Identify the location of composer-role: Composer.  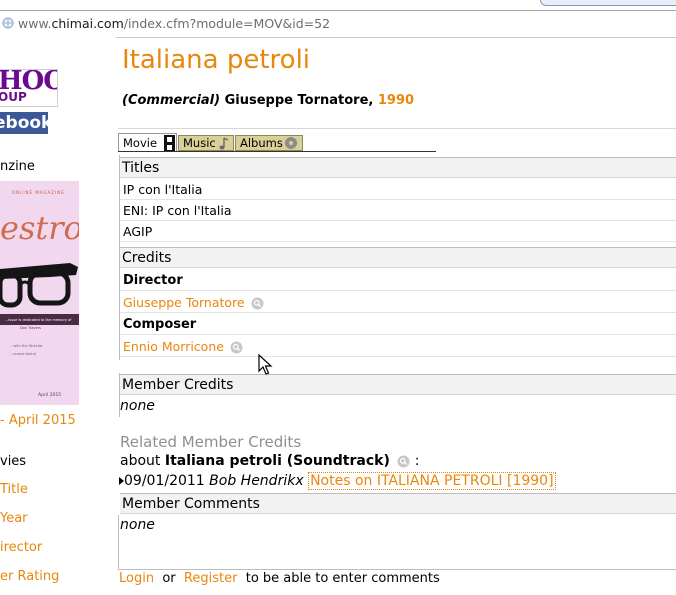
(398, 324).